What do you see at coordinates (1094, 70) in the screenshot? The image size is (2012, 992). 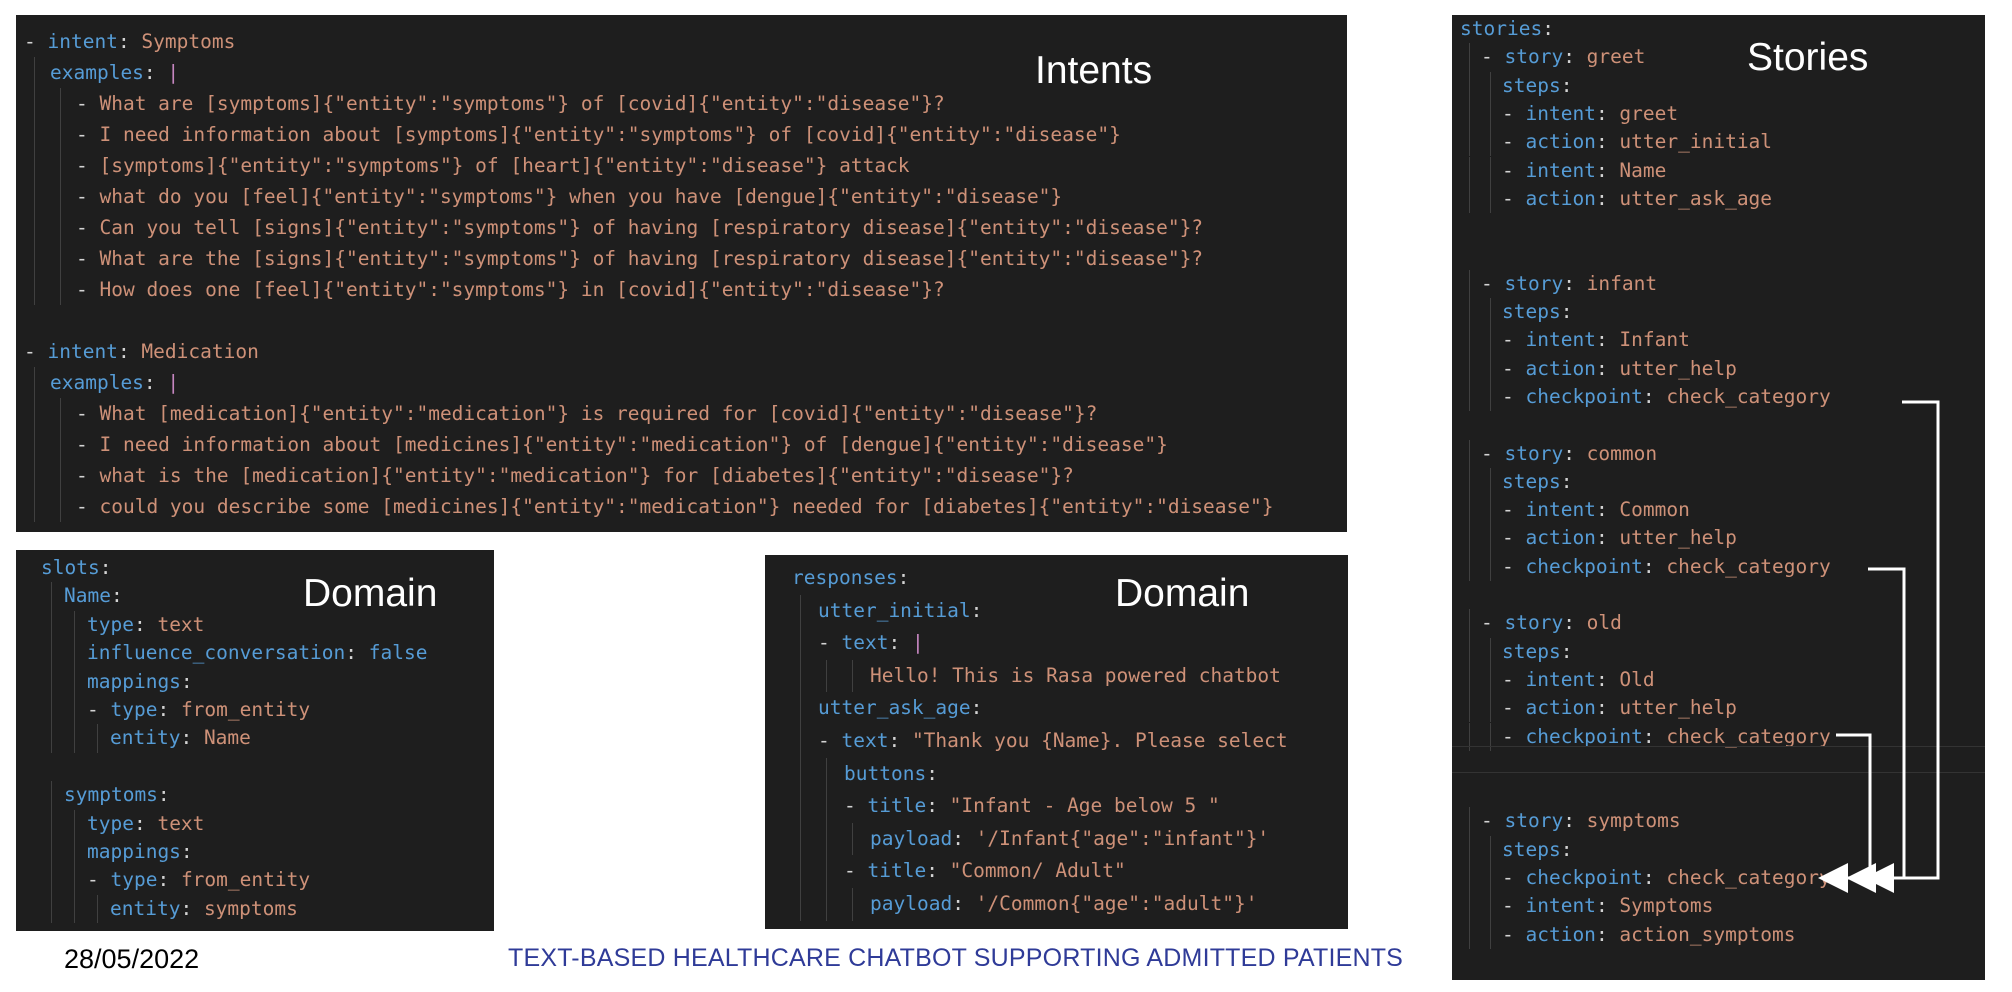 I see `intents-label: Intents` at bounding box center [1094, 70].